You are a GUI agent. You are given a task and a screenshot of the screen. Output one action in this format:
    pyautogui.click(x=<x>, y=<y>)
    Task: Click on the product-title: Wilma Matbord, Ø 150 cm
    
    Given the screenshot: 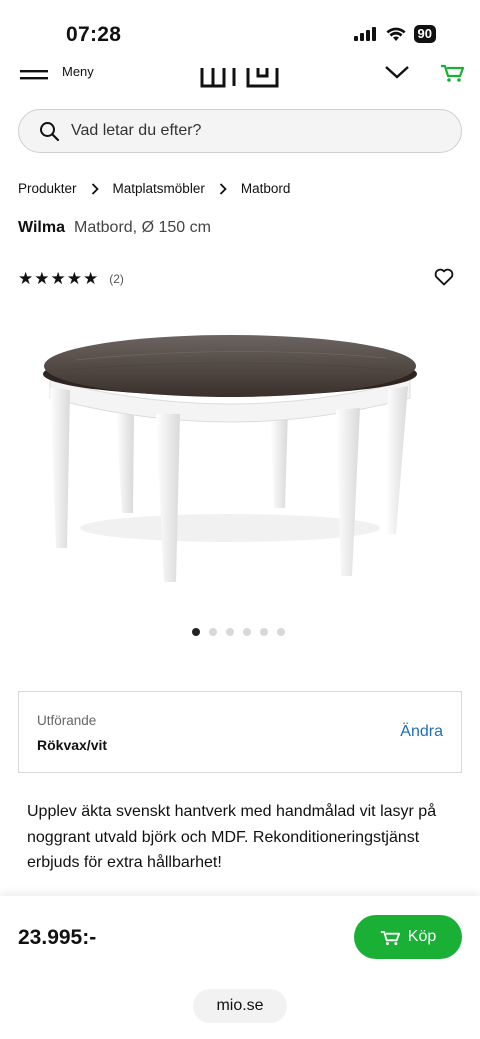 What is the action you would take?
    pyautogui.click(x=114, y=228)
    